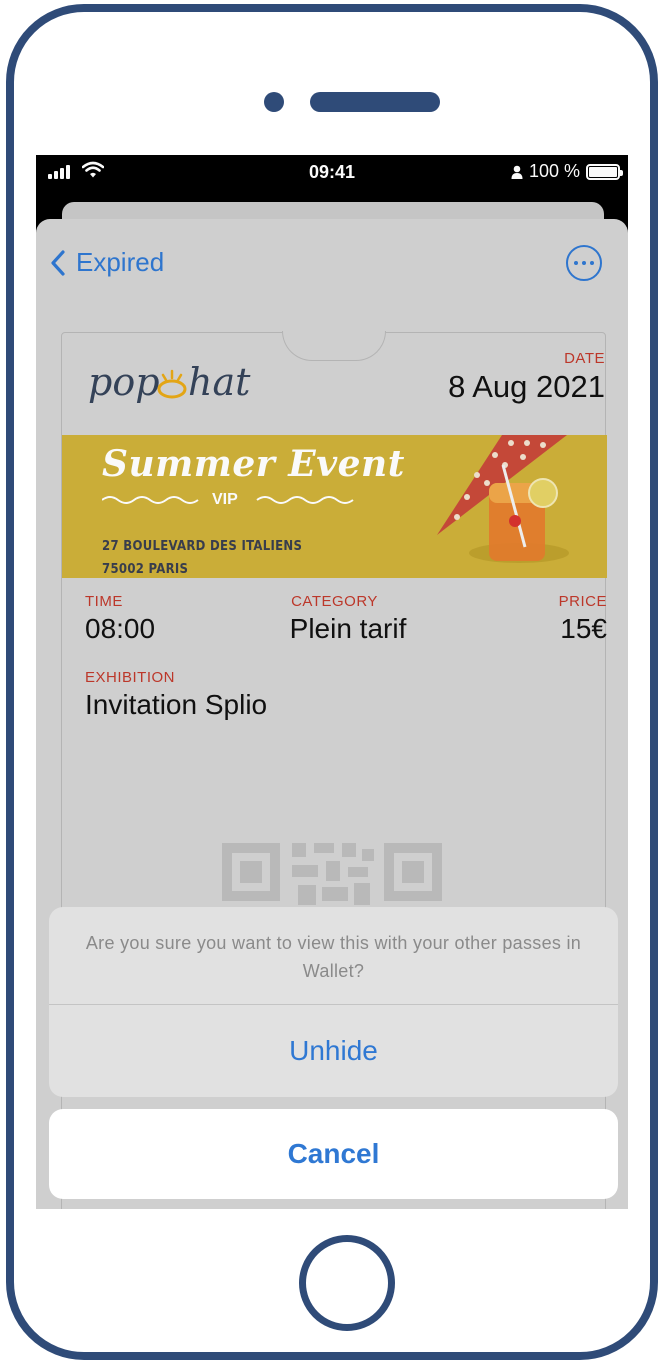 The width and height of the screenshot is (664, 1366). What do you see at coordinates (347, 1283) in the screenshot?
I see `home-button` at bounding box center [347, 1283].